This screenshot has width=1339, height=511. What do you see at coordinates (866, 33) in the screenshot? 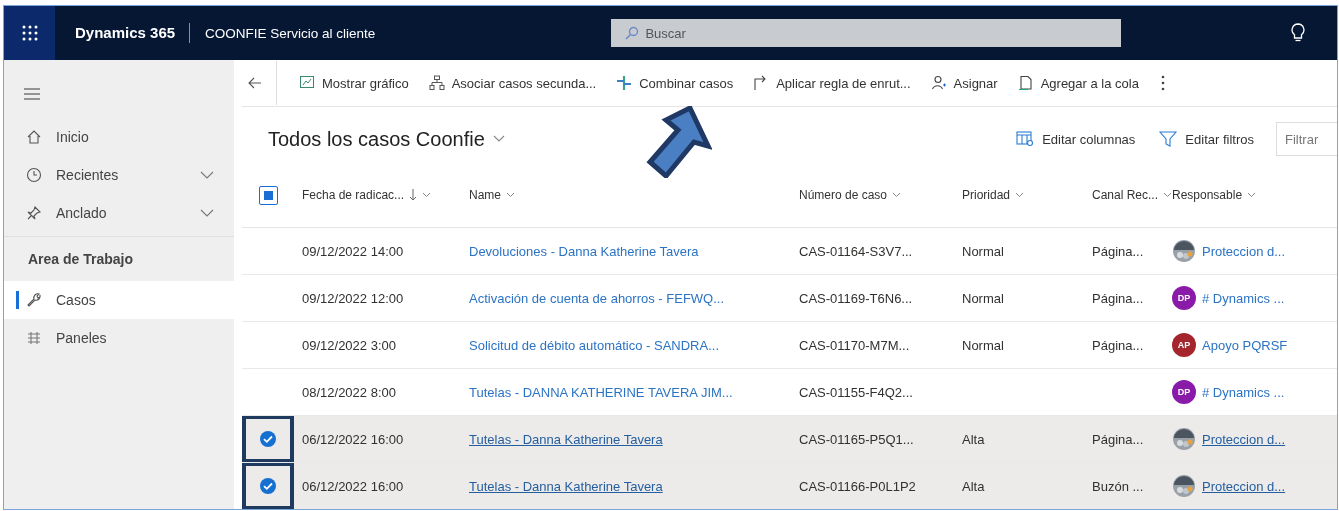
I see `search-field: Buscar` at bounding box center [866, 33].